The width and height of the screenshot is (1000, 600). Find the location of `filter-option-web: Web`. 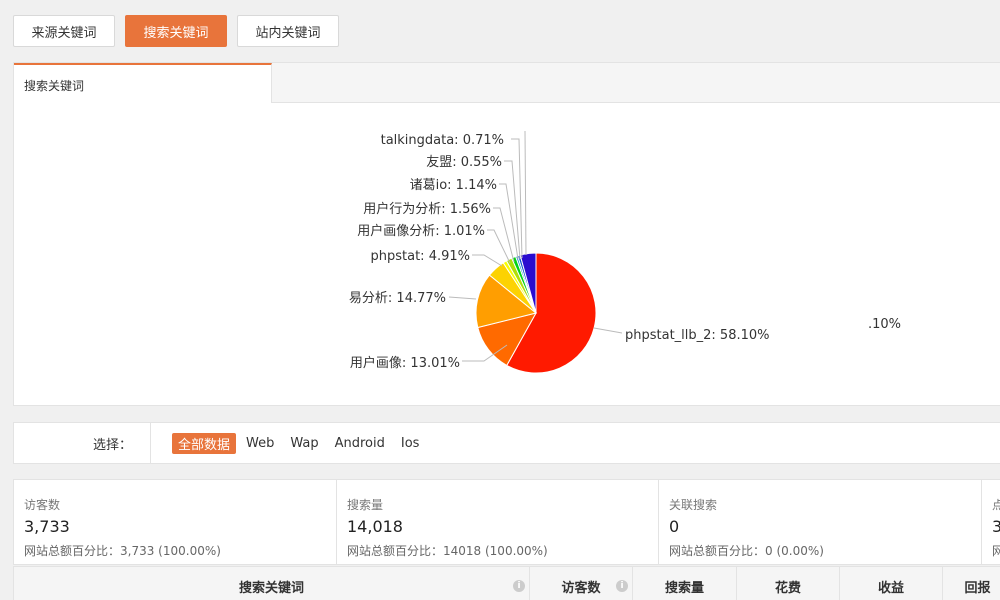

filter-option-web: Web is located at coordinates (260, 443).